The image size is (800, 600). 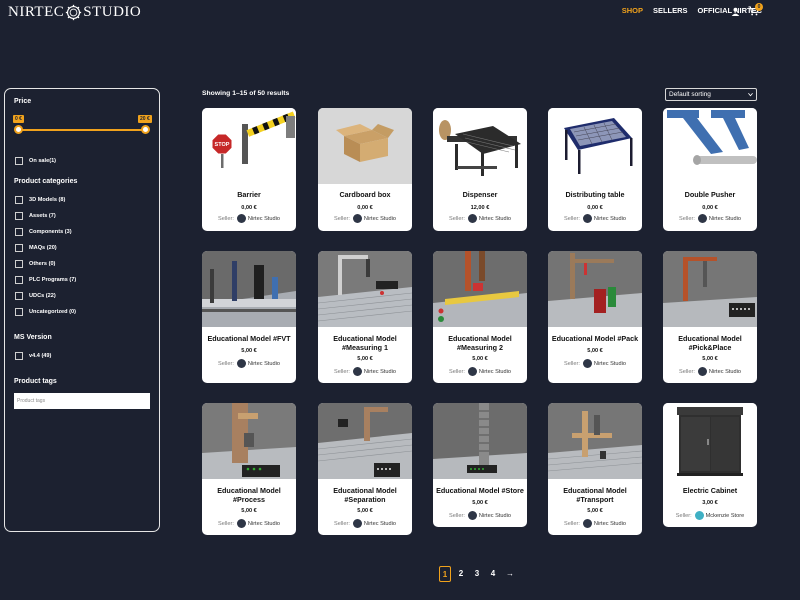 What do you see at coordinates (249, 194) in the screenshot?
I see `product-title: Barrier` at bounding box center [249, 194].